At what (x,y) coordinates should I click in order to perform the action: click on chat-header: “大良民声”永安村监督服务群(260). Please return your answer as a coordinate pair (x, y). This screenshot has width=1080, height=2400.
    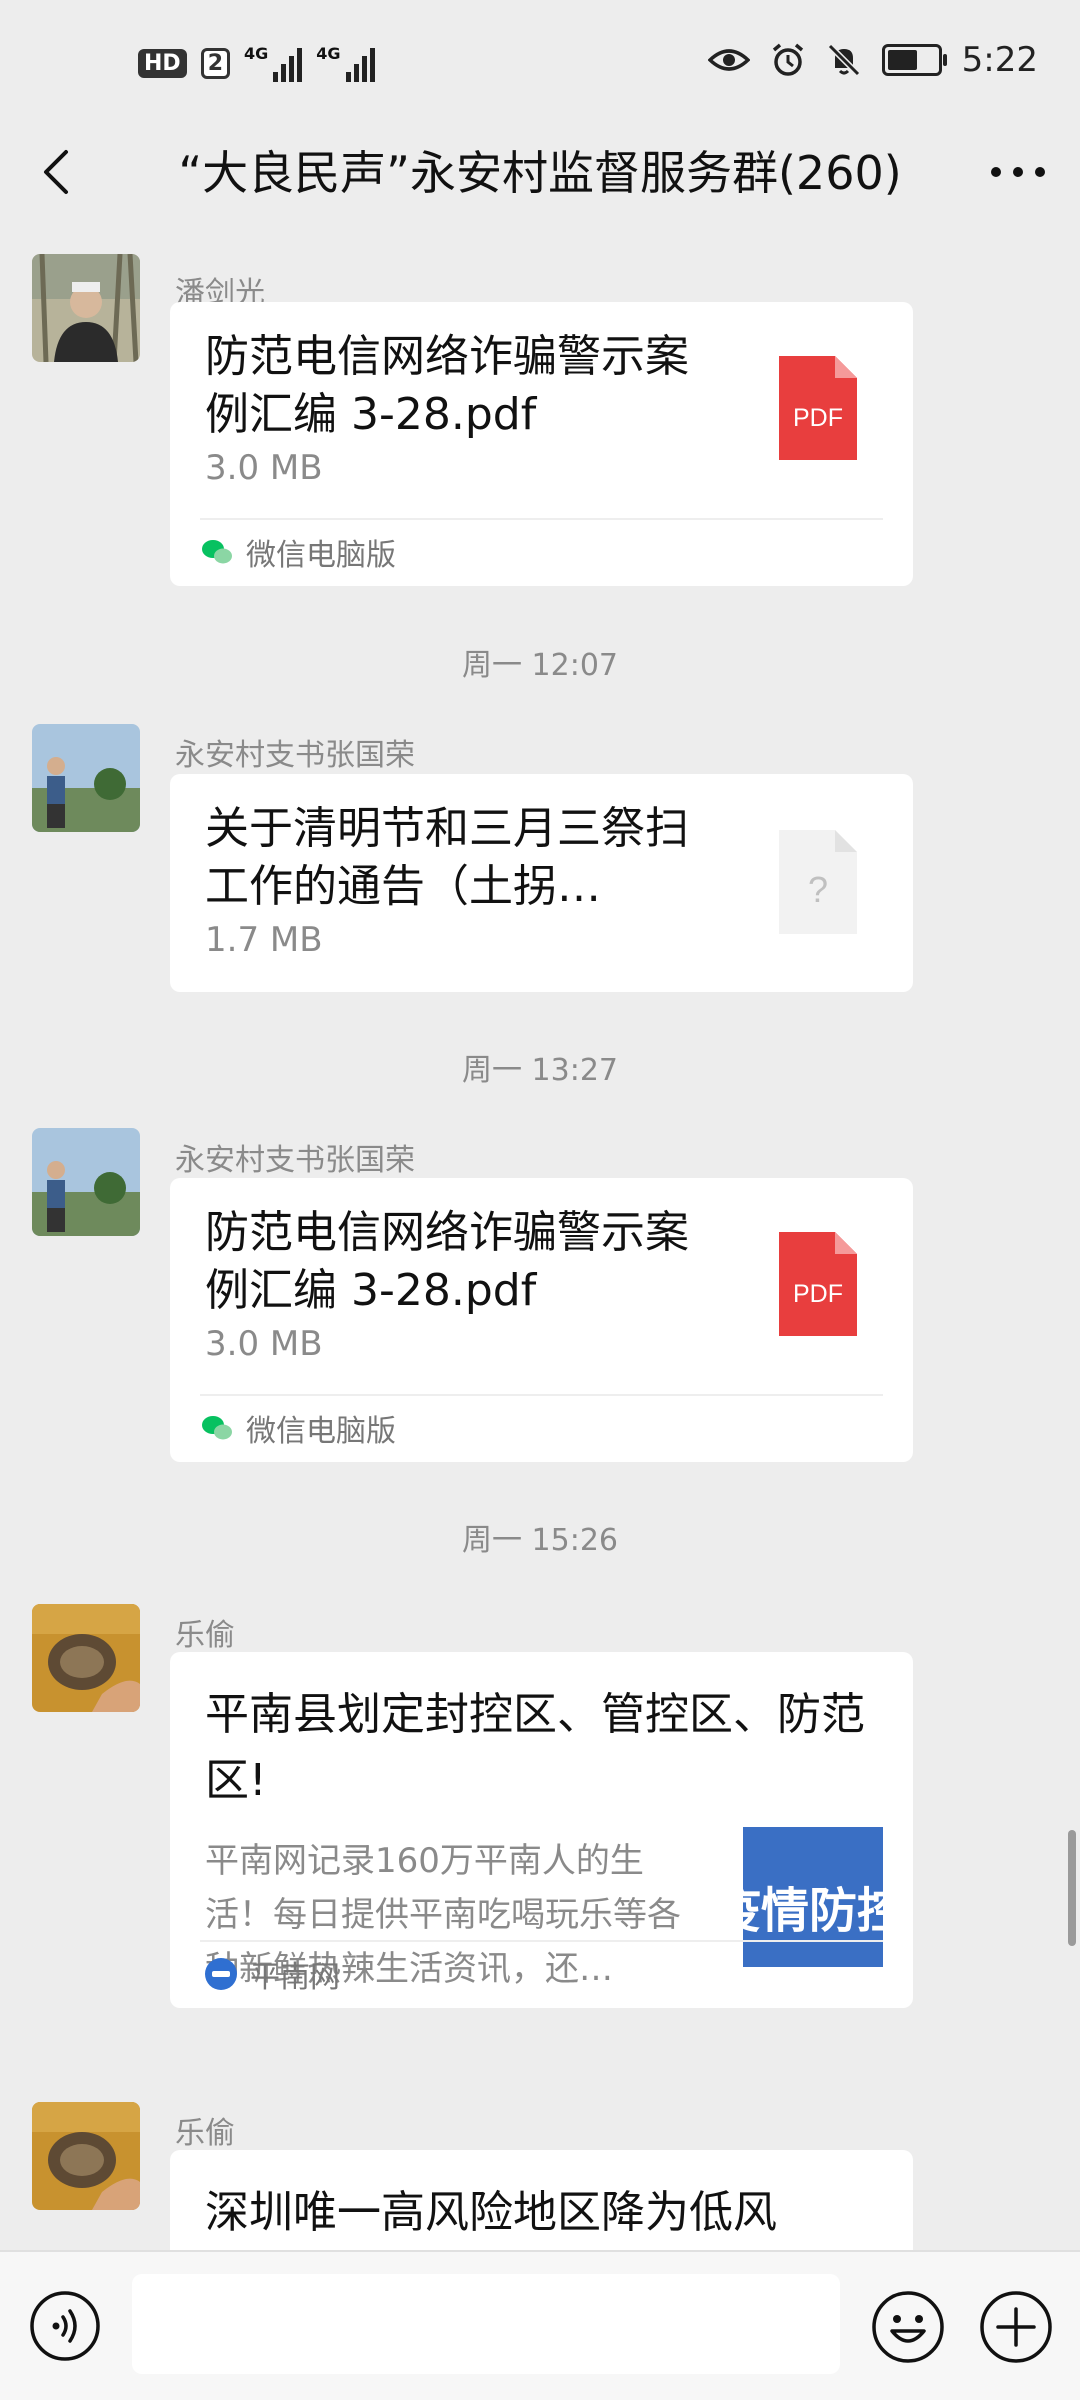
    Looking at the image, I should click on (540, 173).